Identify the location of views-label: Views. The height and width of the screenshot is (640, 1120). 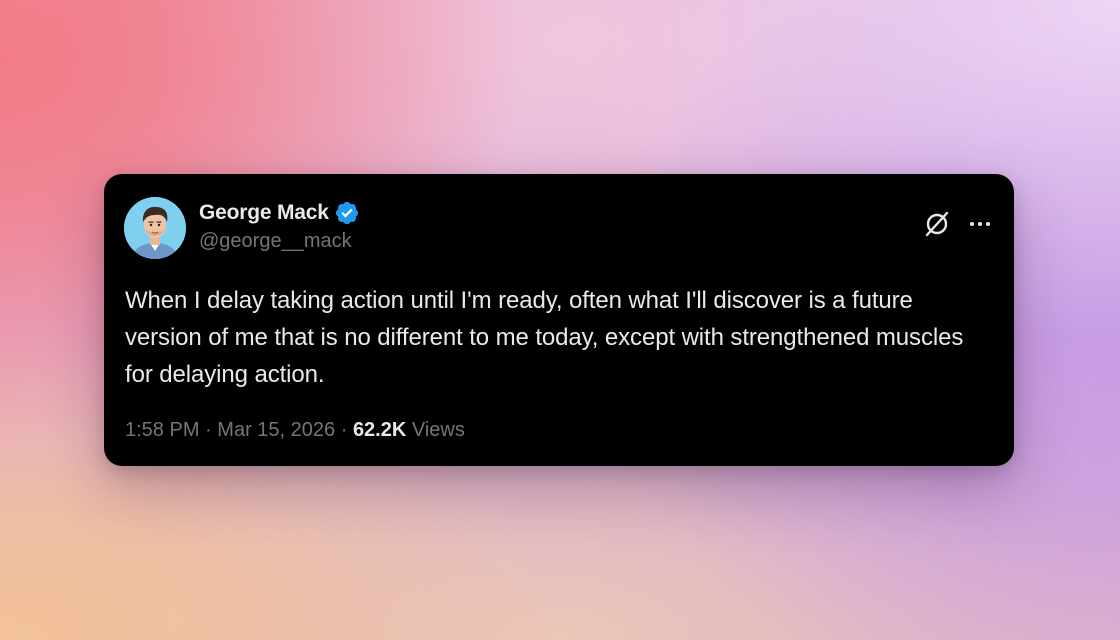
(438, 430).